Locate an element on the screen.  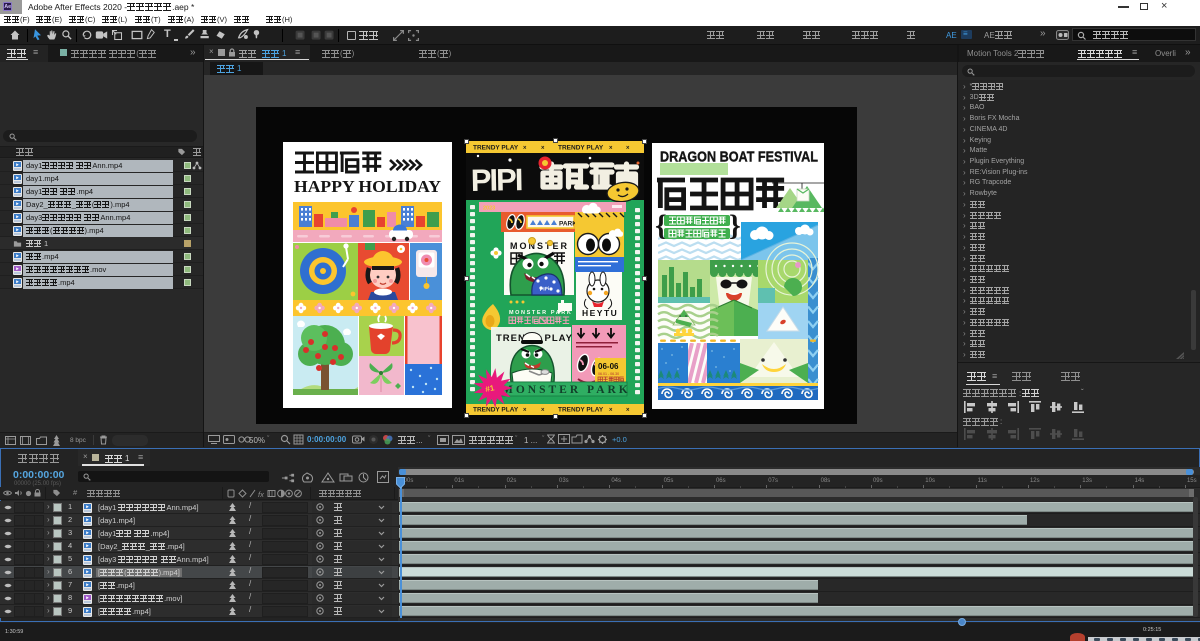
svg-text: 06-06 is located at coordinates (608, 366).